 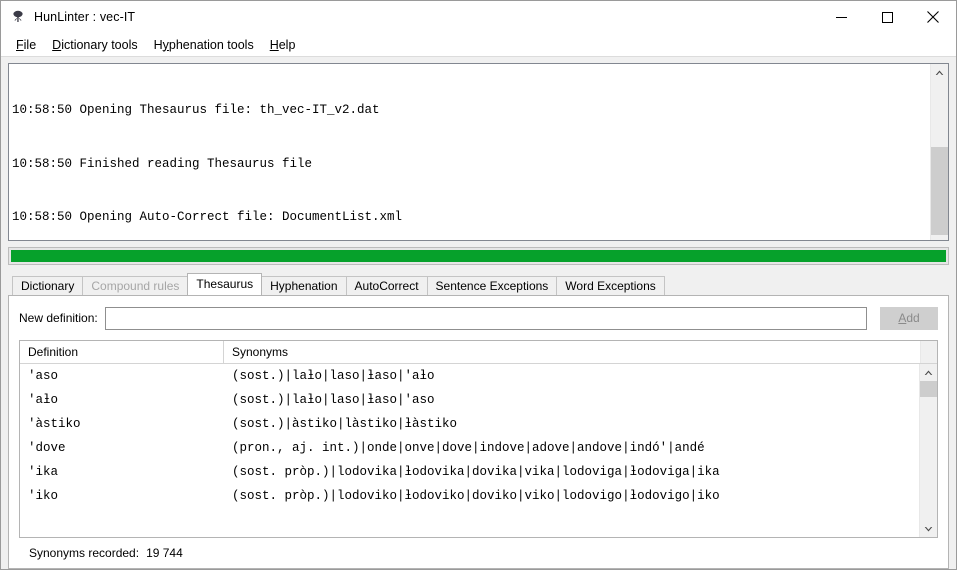 What do you see at coordinates (928, 352) in the screenshot?
I see `table-header-spacer` at bounding box center [928, 352].